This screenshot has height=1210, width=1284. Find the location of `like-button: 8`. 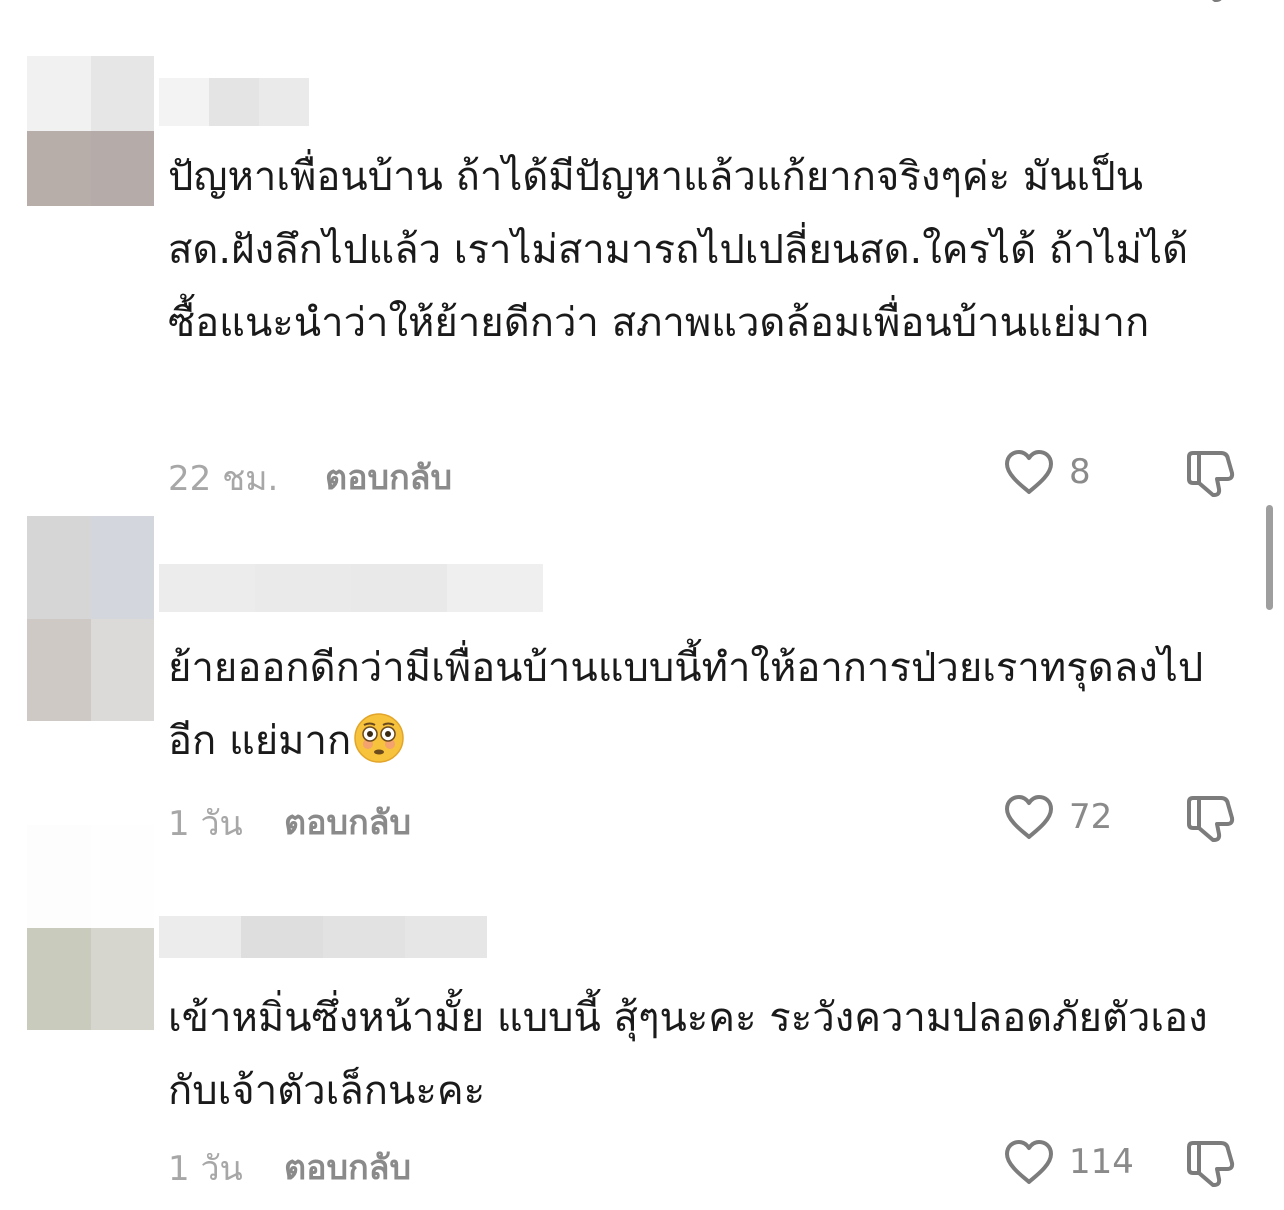

like-button: 8 is located at coordinates (1047, 472).